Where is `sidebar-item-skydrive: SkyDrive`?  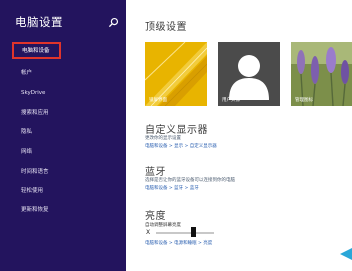
sidebar-item-skydrive: SkyDrive is located at coordinates (37, 93).